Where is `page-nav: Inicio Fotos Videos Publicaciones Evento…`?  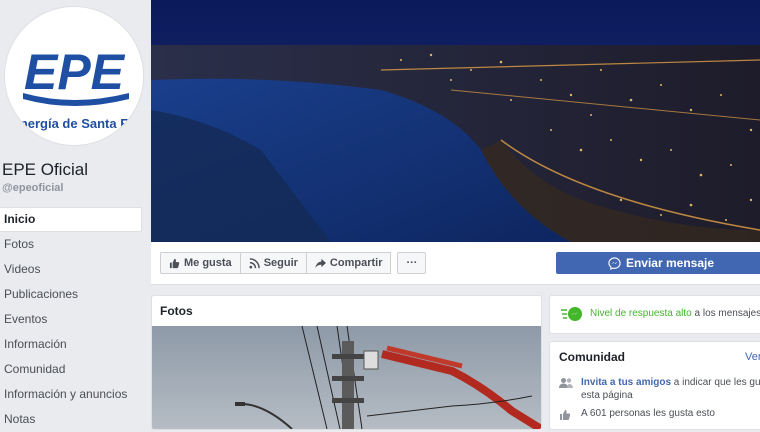 page-nav: Inicio Fotos Videos Publicaciones Evento… is located at coordinates (71, 319).